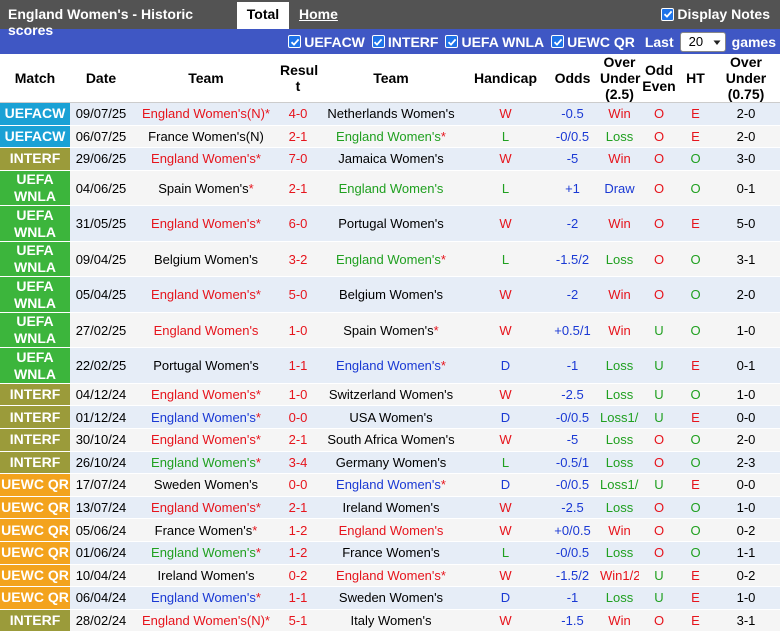 The height and width of the screenshot is (631, 780). I want to click on home-team-cell: Spain Women's*, so click(206, 188).